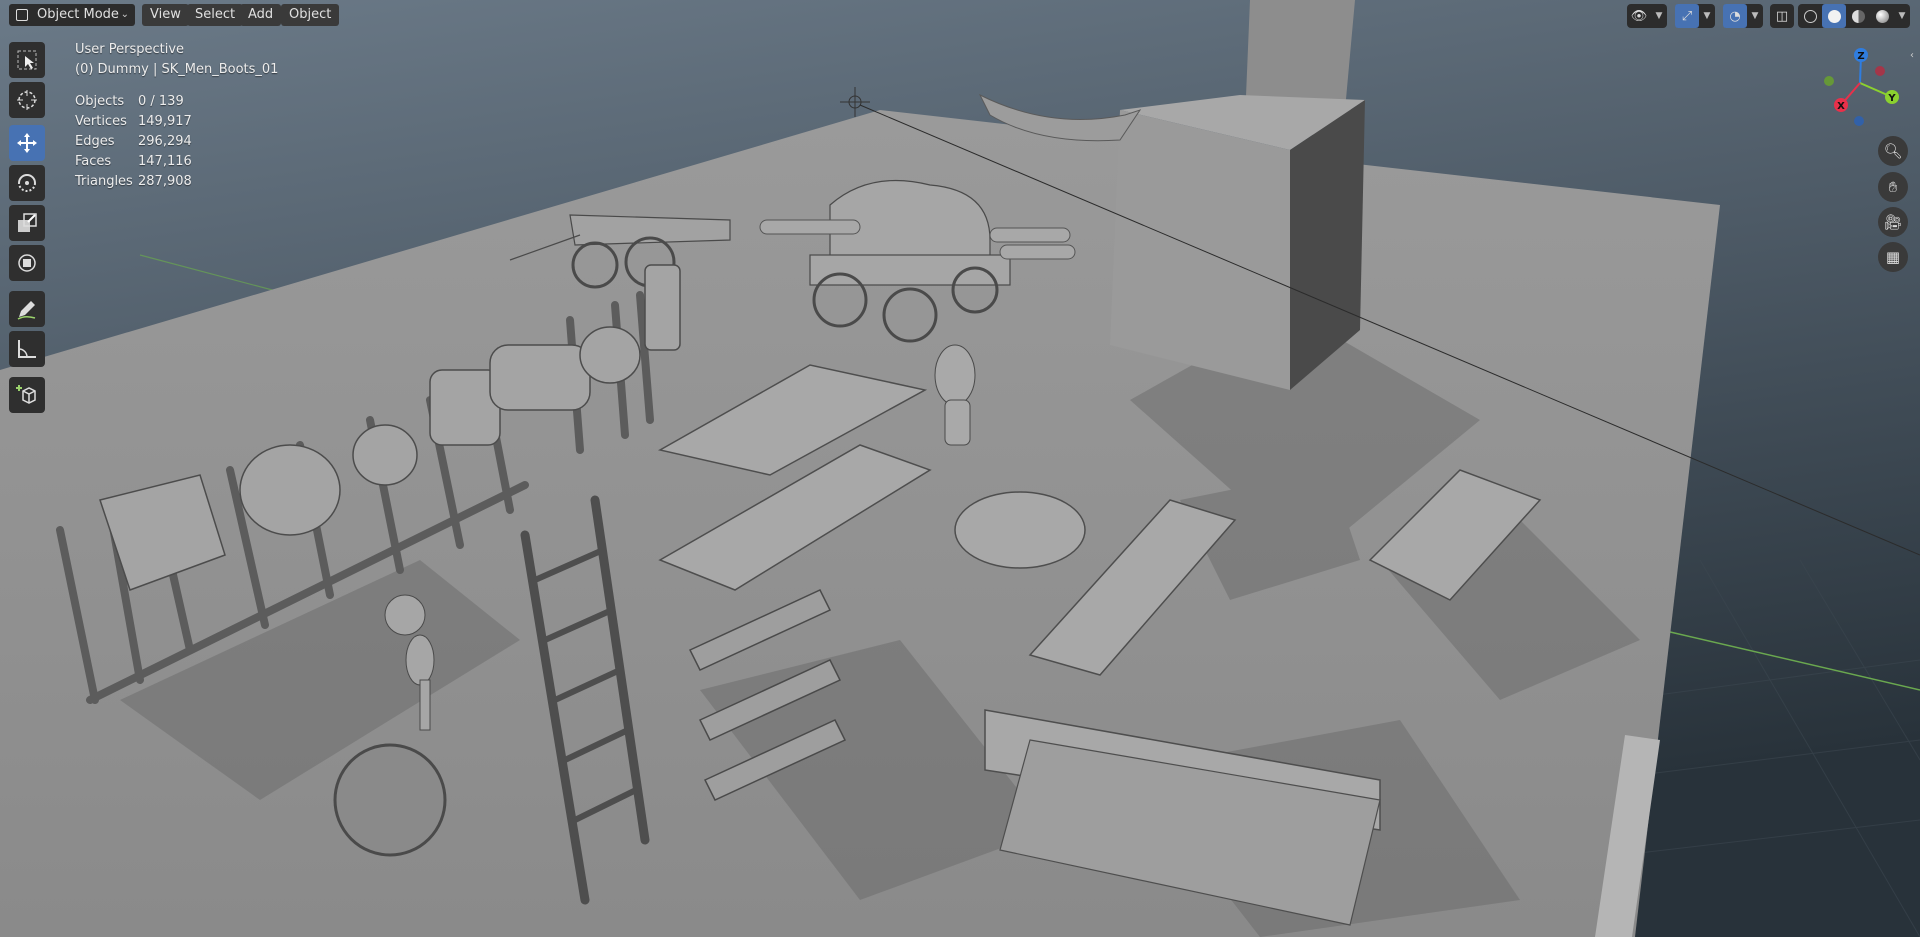 This screenshot has width=1920, height=937. Describe the element at coordinates (165, 181) in the screenshot. I see `stat-value: 287,908` at that location.